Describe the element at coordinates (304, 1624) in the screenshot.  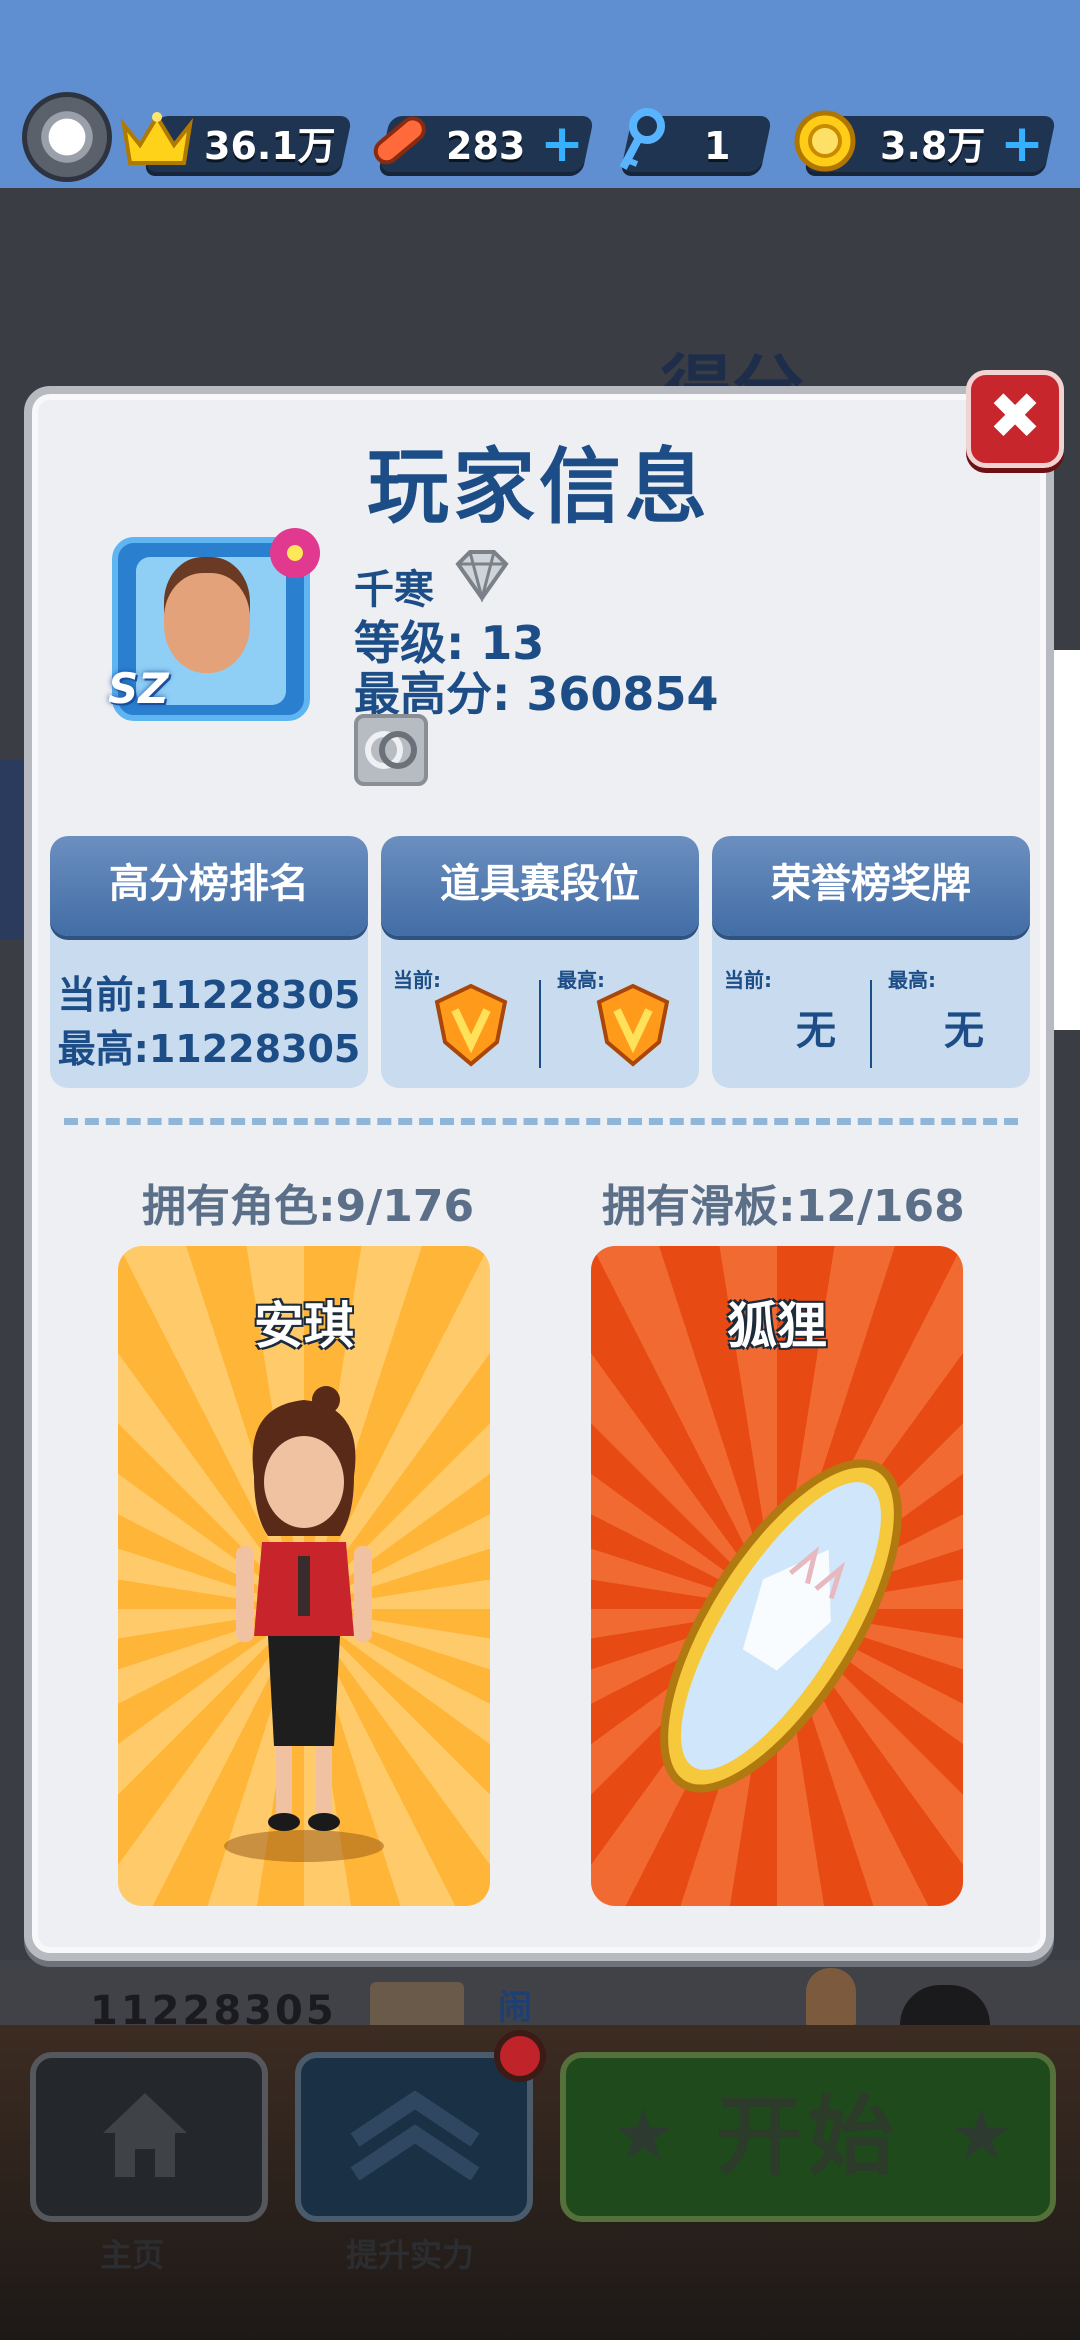
I see `character-figure-image` at that location.